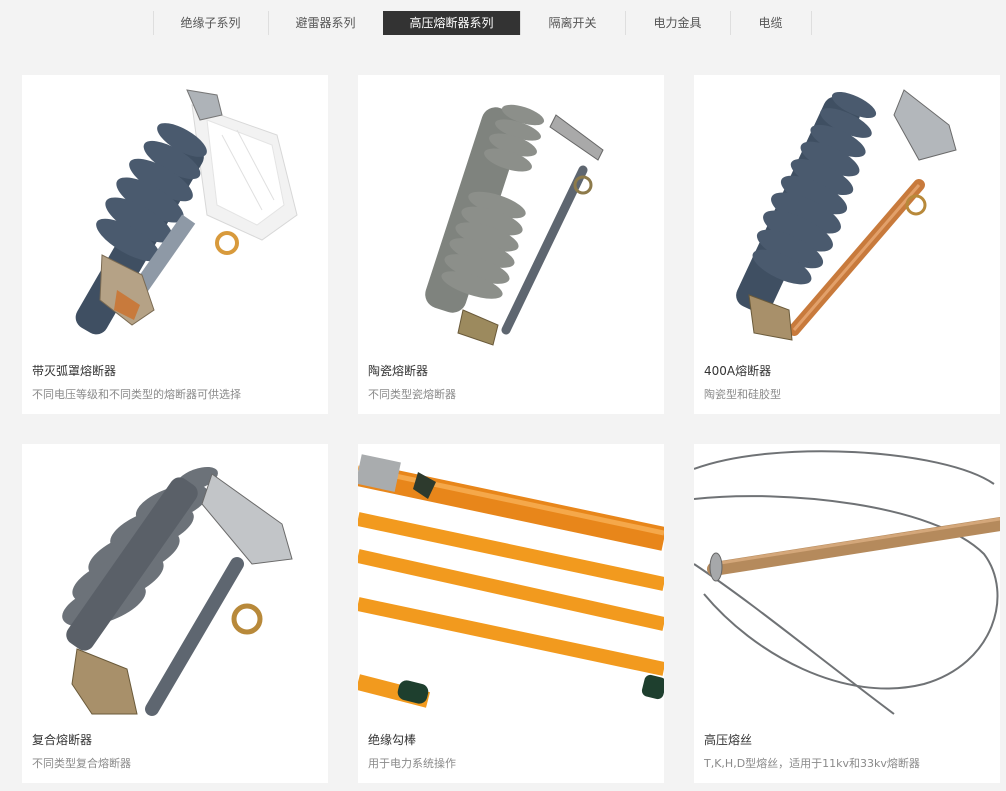  I want to click on product-card-composite-fuse: 复合熔断器 不同类型复合熔断器, so click(175, 613).